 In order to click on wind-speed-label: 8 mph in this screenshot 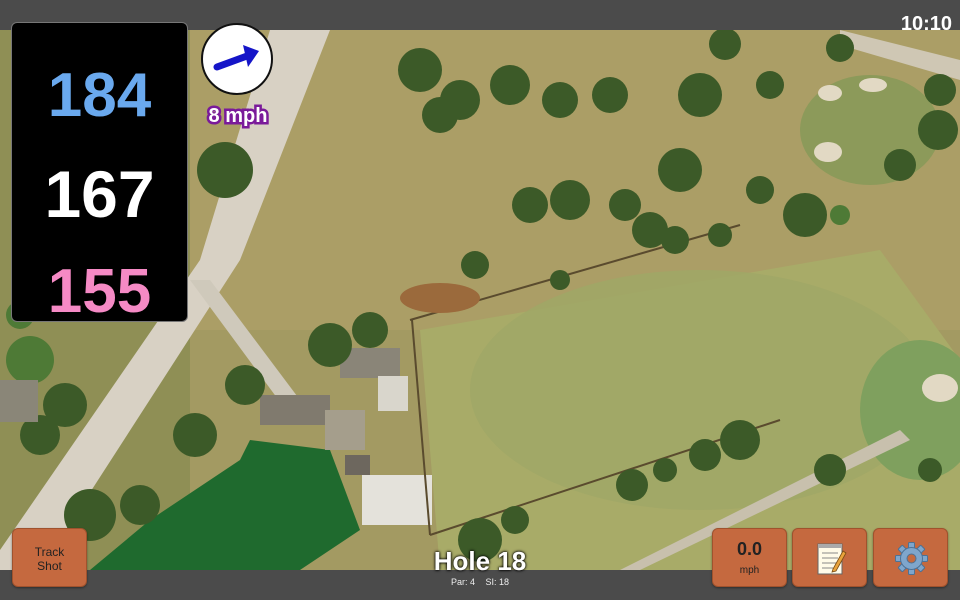, I will do `click(238, 116)`.